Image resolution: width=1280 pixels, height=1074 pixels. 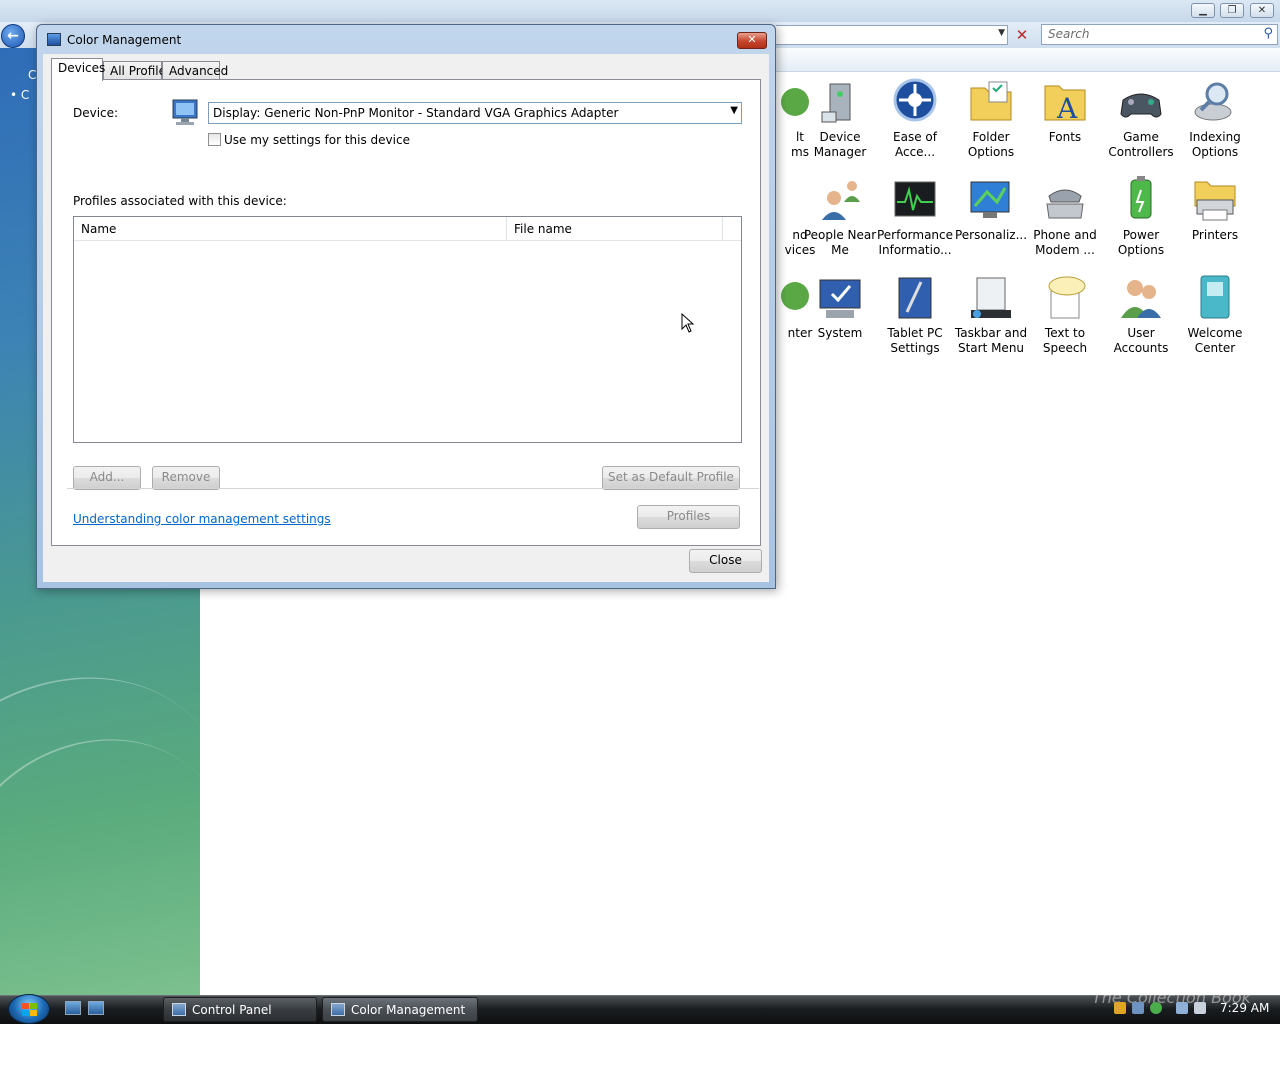 What do you see at coordinates (840, 242) in the screenshot?
I see `cp-item-label: People Near Me` at bounding box center [840, 242].